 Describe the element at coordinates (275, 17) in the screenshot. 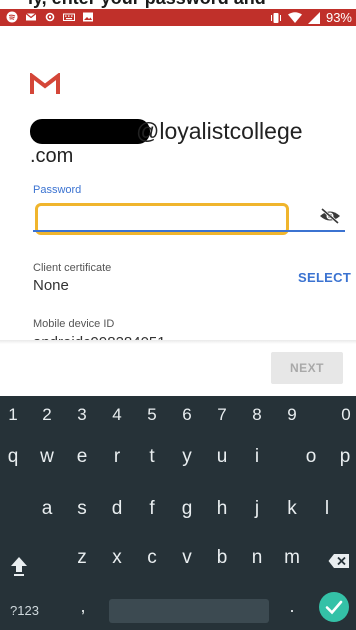

I see `vibrate-icon` at that location.